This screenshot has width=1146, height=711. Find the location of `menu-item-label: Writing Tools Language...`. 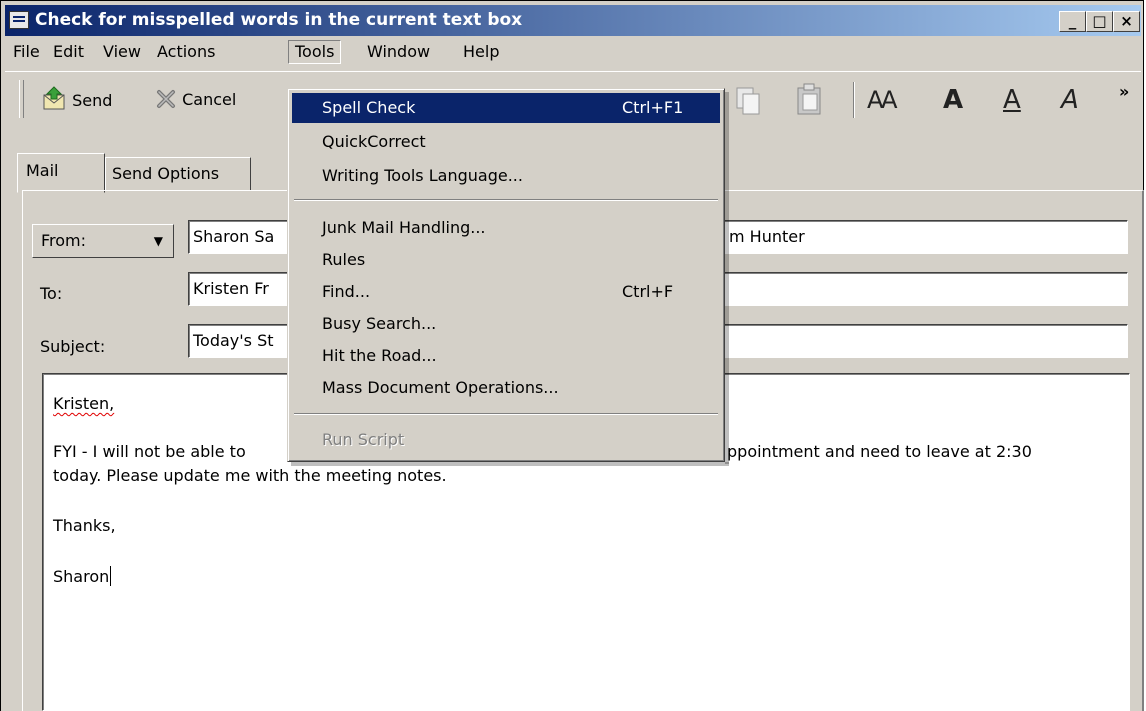

menu-item-label: Writing Tools Language... is located at coordinates (422, 175).